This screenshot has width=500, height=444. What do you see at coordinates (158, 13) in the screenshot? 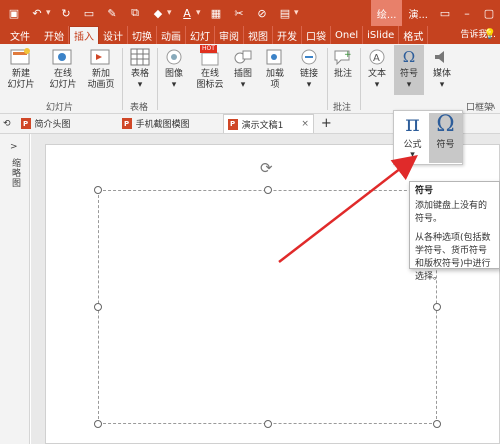
I see `shape-fill-icon: ◆` at bounding box center [158, 13].